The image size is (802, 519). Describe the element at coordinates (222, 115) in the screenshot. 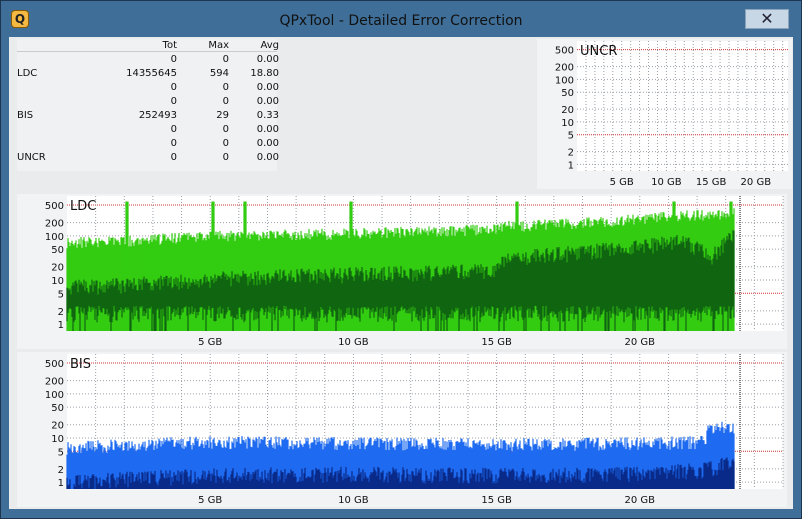

I see `table-cell: 29` at that location.